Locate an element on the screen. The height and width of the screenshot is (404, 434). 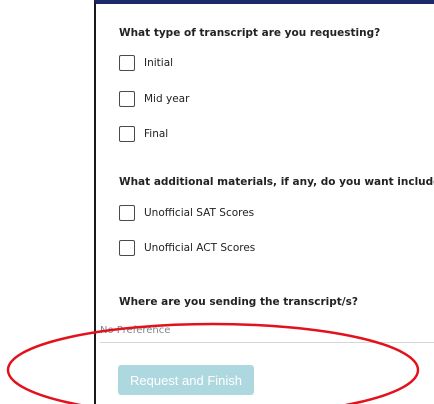
option-unofficial-act-scores: Unofficial ACT Scores is located at coordinates (187, 248).